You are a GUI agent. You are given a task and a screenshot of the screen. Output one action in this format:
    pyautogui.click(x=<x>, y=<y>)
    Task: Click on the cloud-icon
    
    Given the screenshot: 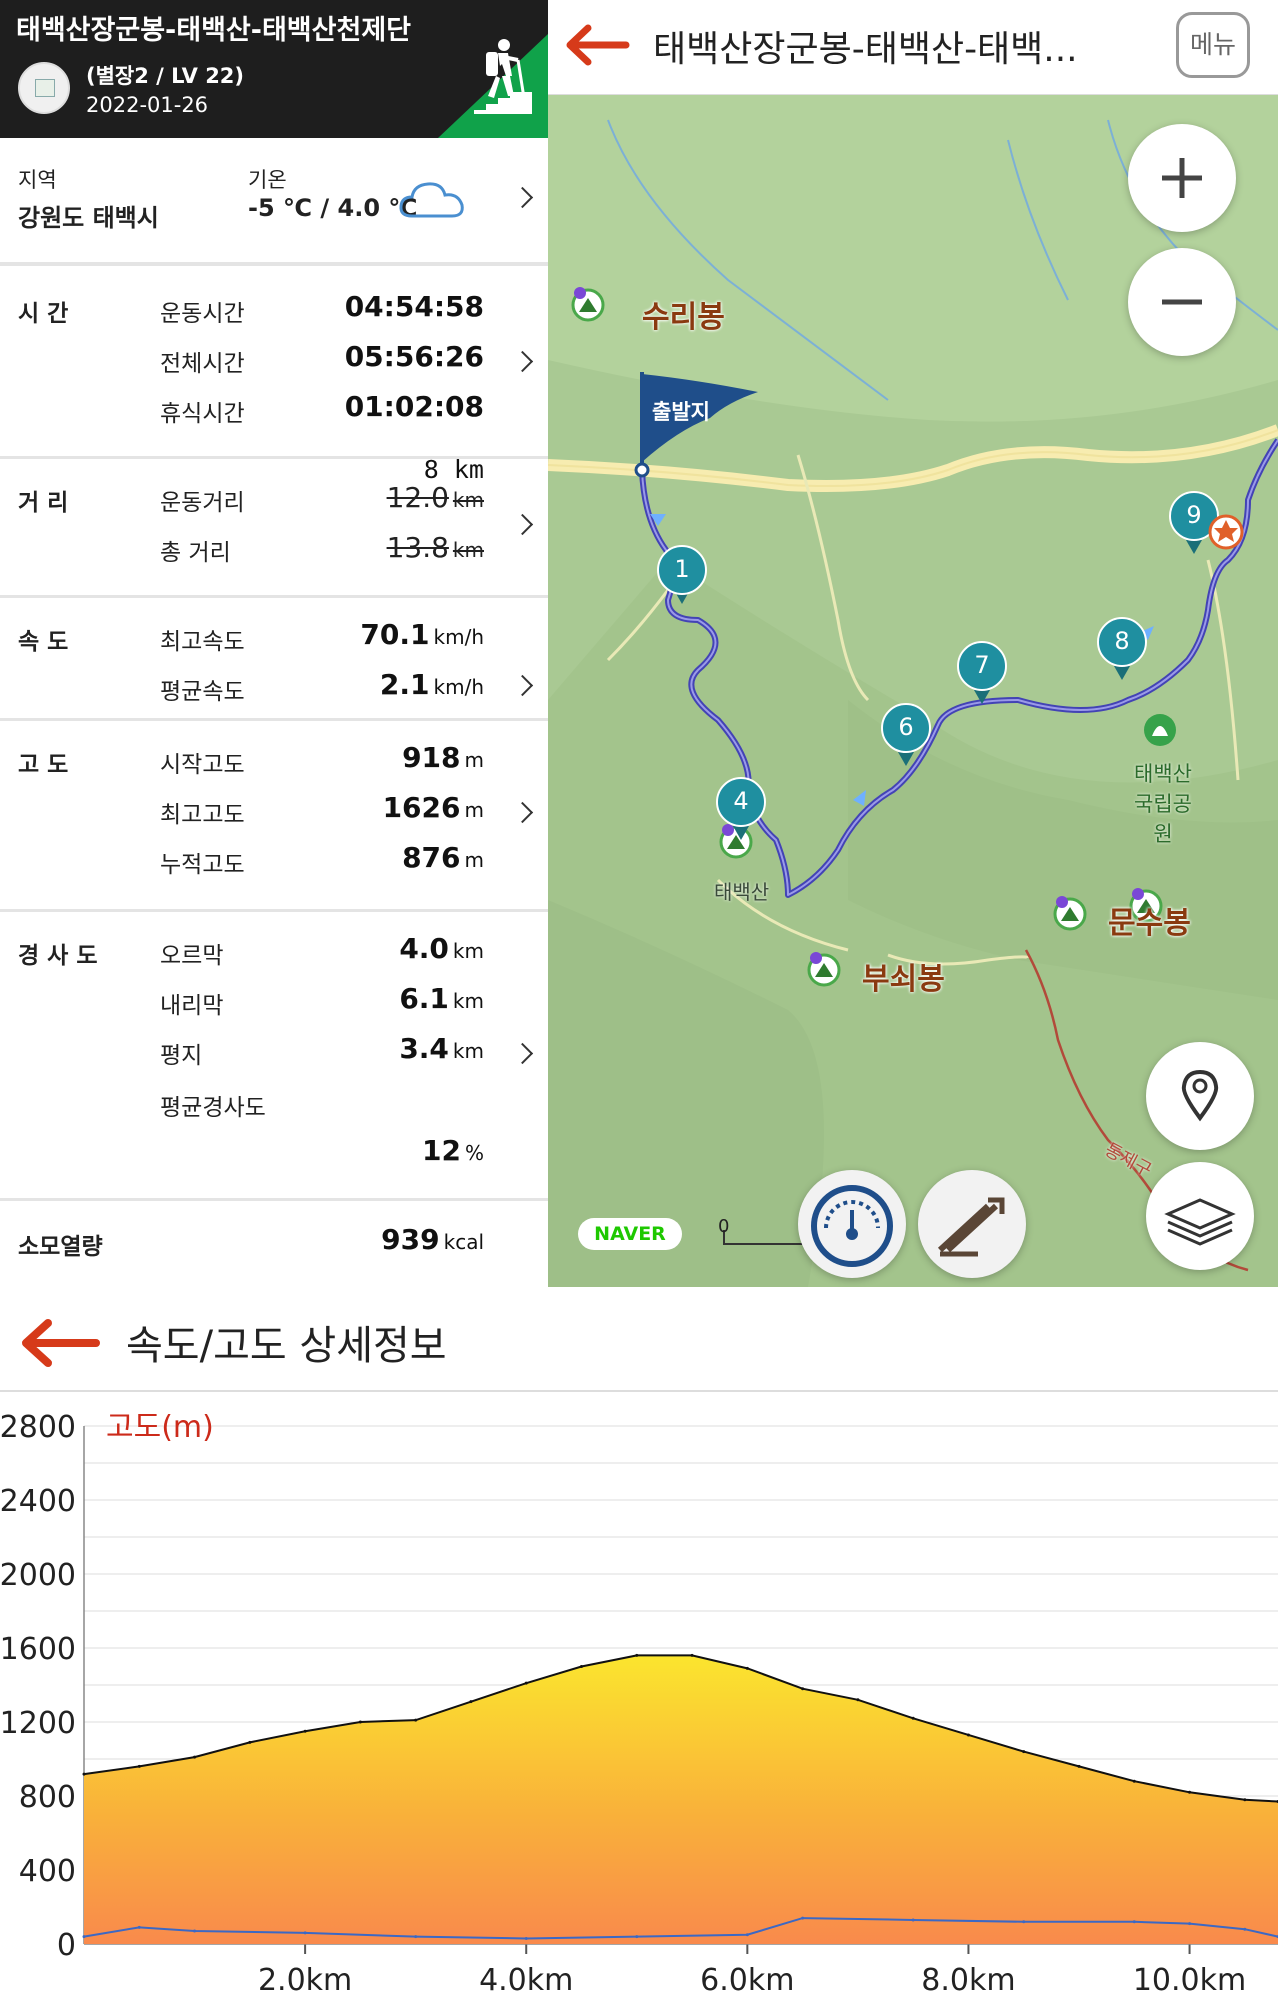 What is the action you would take?
    pyautogui.click(x=431, y=200)
    